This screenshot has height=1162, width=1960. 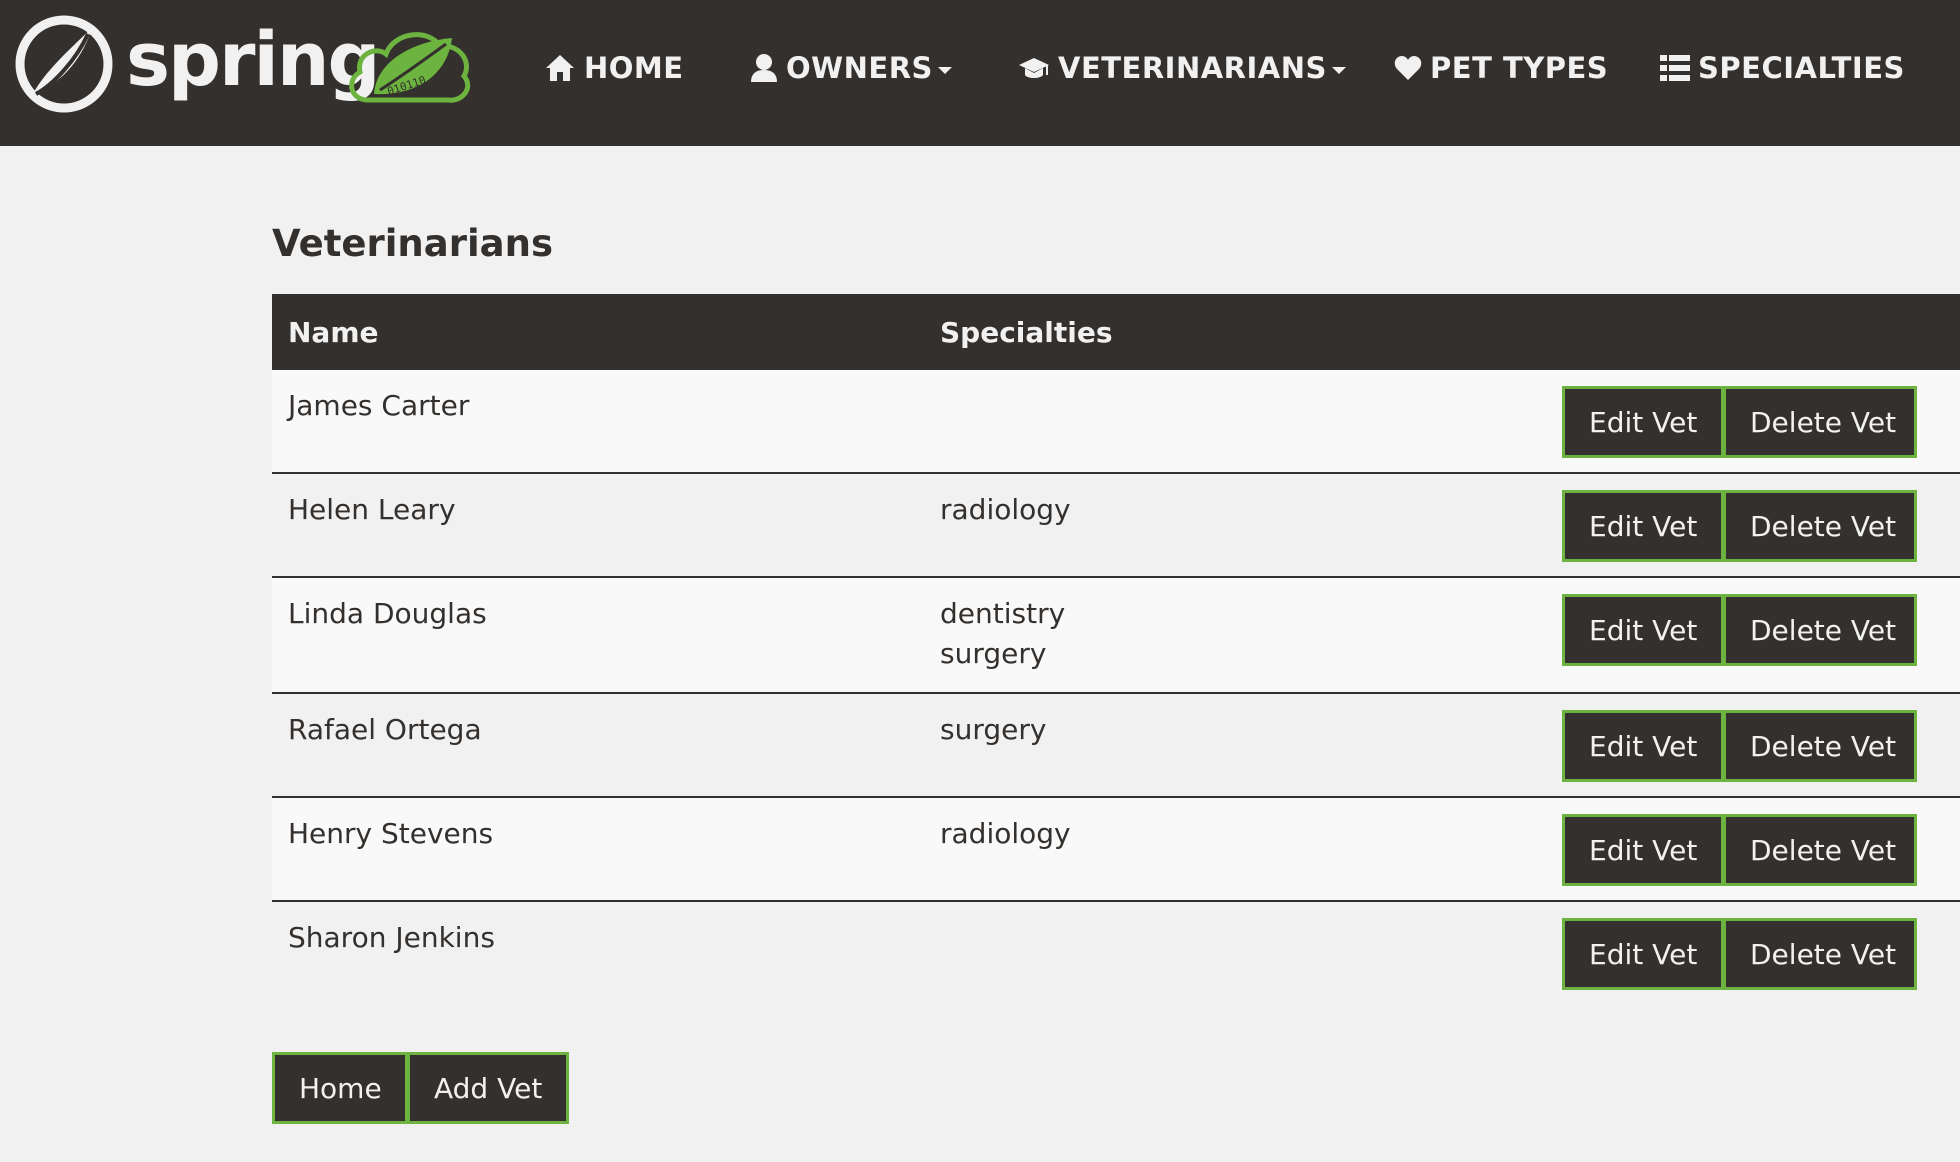 I want to click on vet-name-cell: Helen Leary, so click(x=598, y=525).